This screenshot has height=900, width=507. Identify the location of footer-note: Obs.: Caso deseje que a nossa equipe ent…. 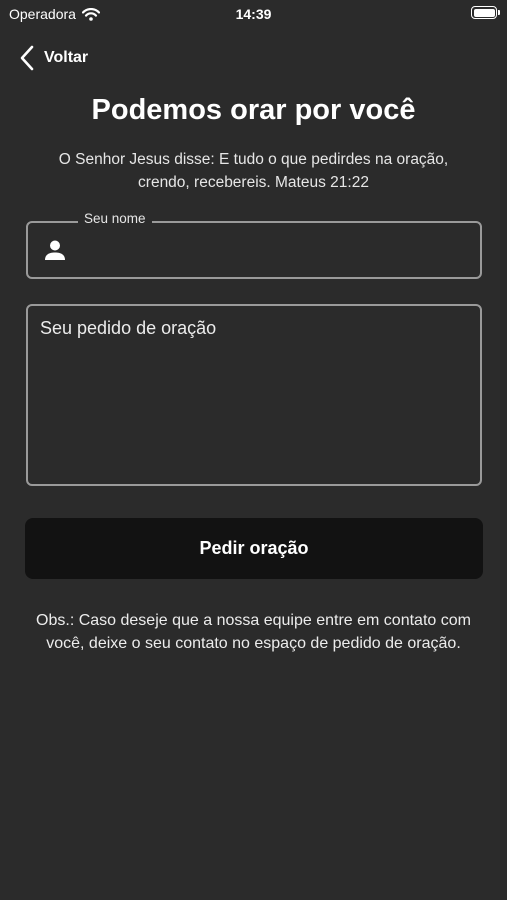
(253, 632).